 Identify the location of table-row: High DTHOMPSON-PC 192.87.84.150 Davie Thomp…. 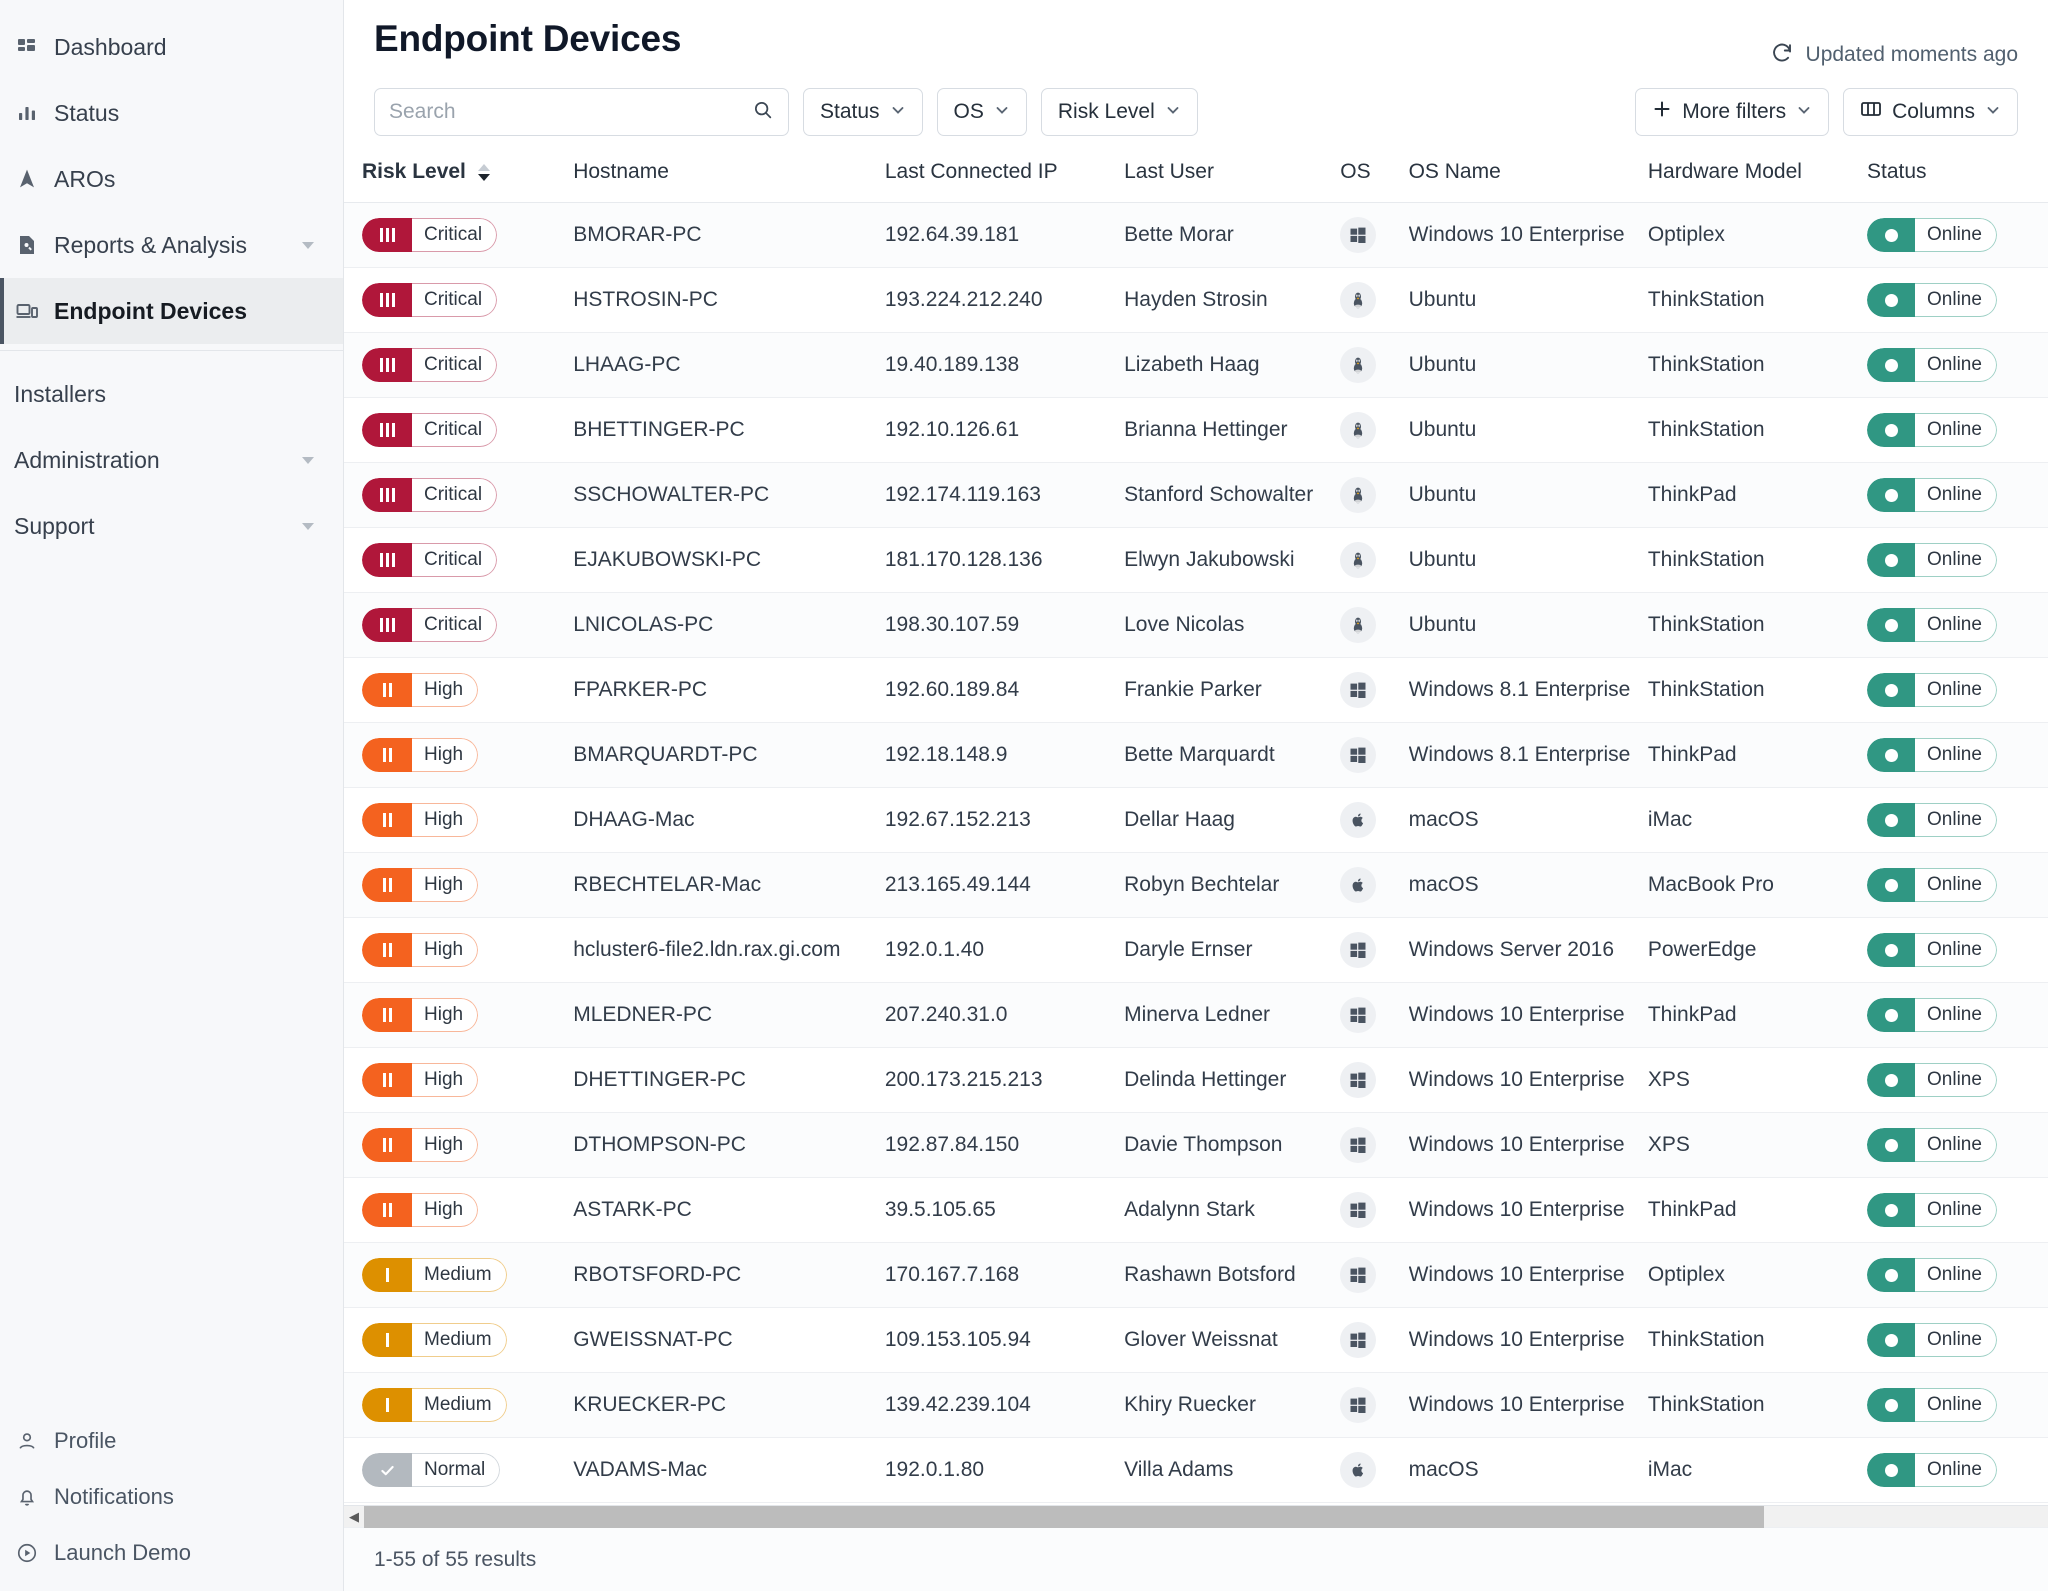
(1196, 1145).